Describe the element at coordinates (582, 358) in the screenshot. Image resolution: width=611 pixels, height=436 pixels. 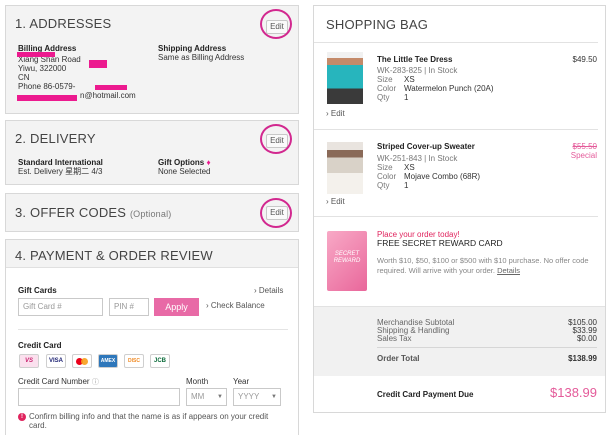
I see `order-total-value: $138.99` at that location.